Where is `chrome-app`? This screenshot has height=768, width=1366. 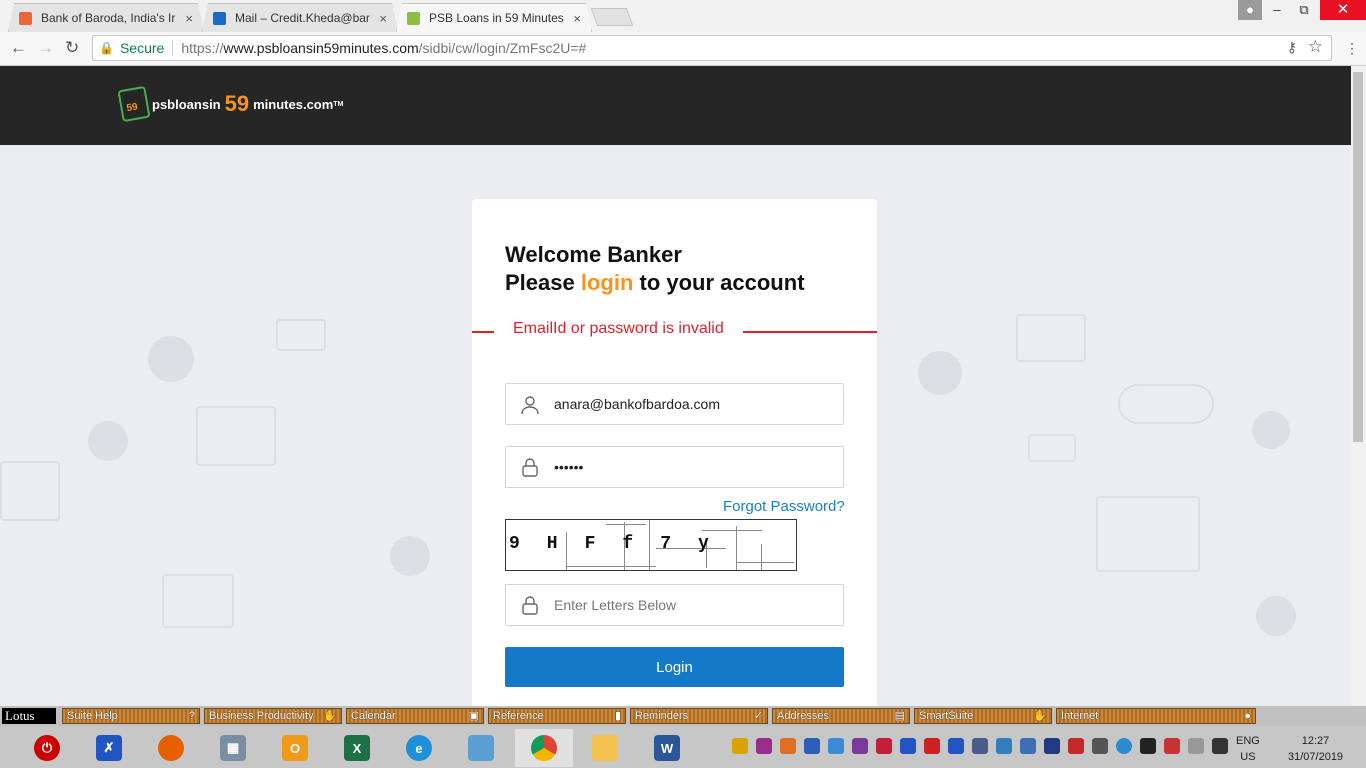 chrome-app is located at coordinates (544, 748).